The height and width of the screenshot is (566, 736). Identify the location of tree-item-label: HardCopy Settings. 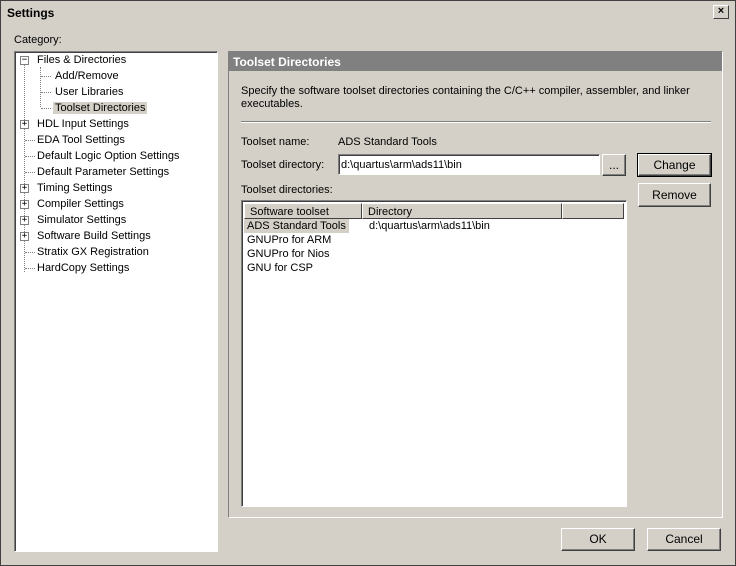
(83, 268).